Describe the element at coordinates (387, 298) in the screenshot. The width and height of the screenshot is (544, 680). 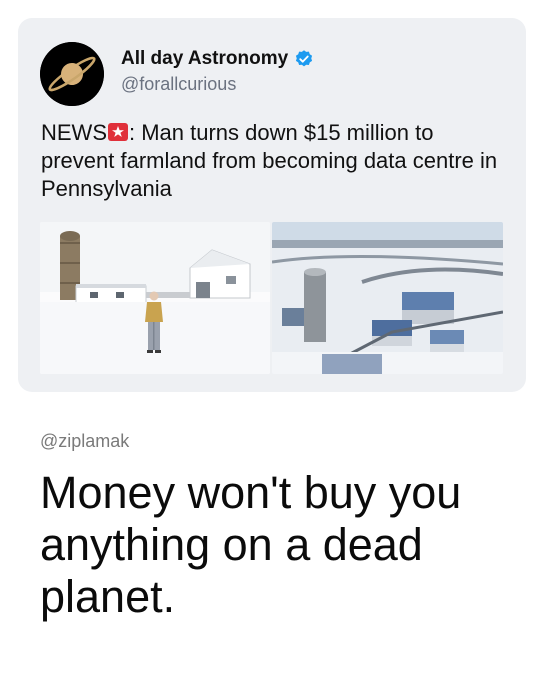
I see `aerial-farm-photo-snow` at that location.